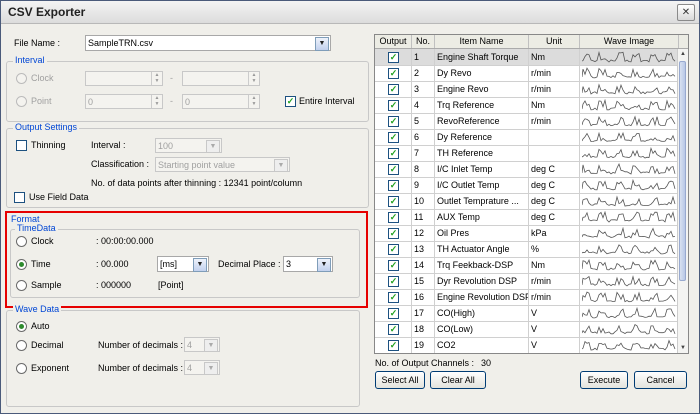 Image resolution: width=700 pixels, height=414 pixels. I want to click on table-row: ✓ 3 Engine Revo r/min, so click(526, 89).